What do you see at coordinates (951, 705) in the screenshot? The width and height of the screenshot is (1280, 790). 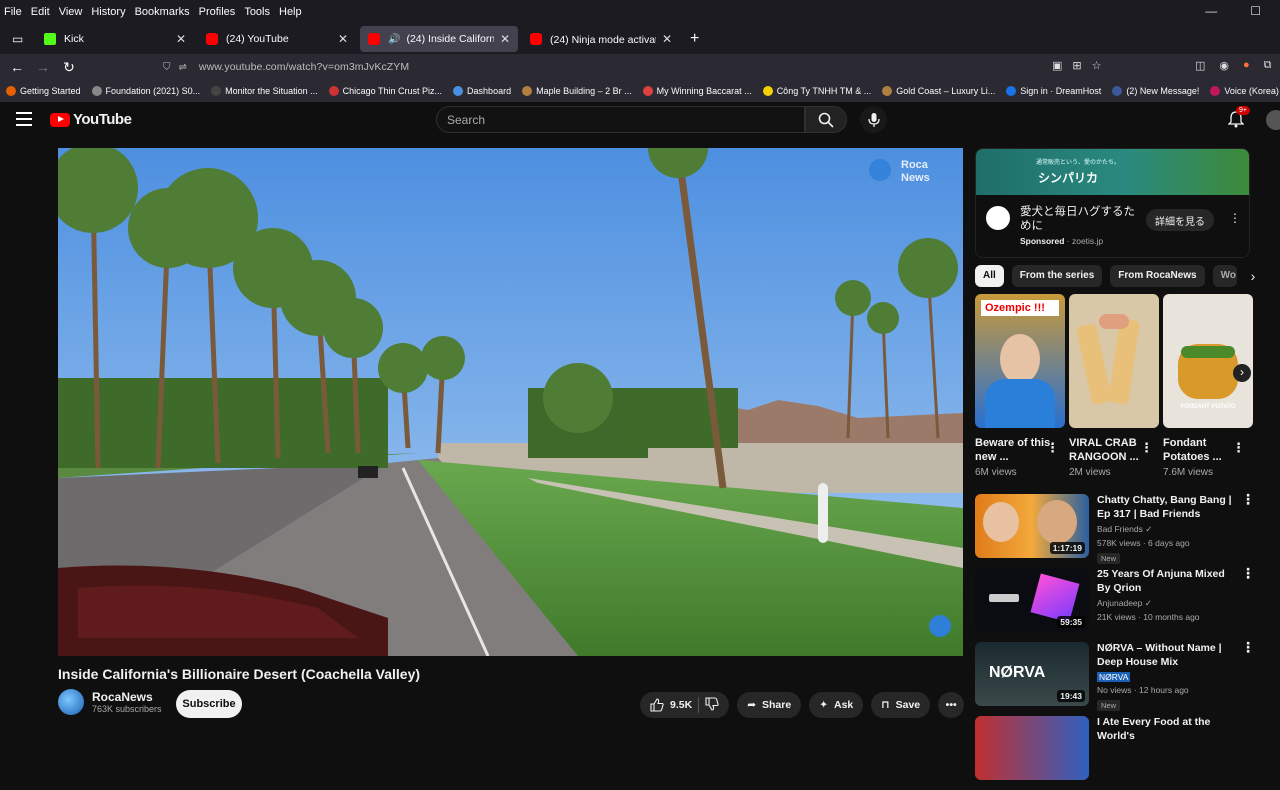 I see `more-actions-button: •••` at bounding box center [951, 705].